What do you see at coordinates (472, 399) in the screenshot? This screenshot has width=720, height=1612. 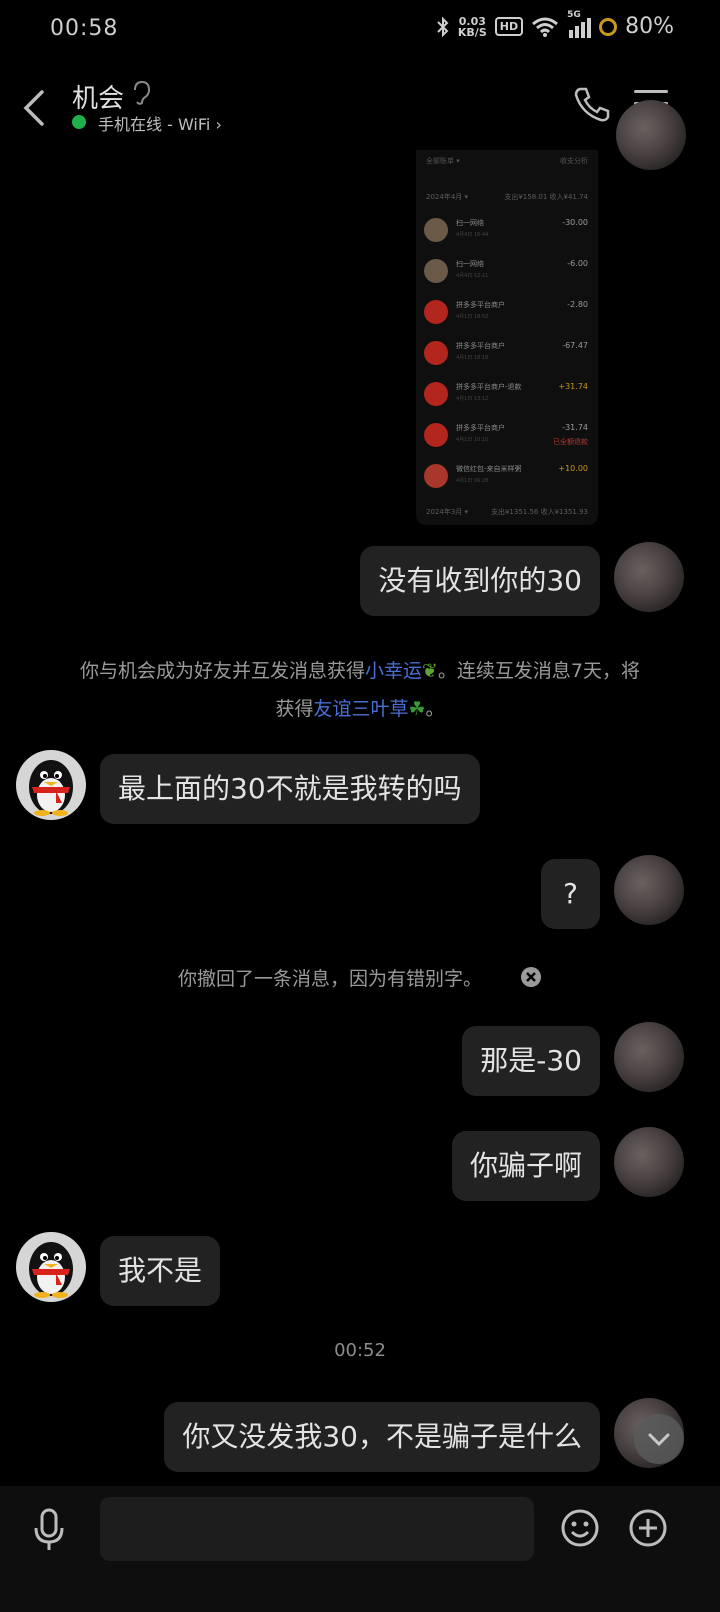 I see `bill-row-time: 4月1日 13:12` at bounding box center [472, 399].